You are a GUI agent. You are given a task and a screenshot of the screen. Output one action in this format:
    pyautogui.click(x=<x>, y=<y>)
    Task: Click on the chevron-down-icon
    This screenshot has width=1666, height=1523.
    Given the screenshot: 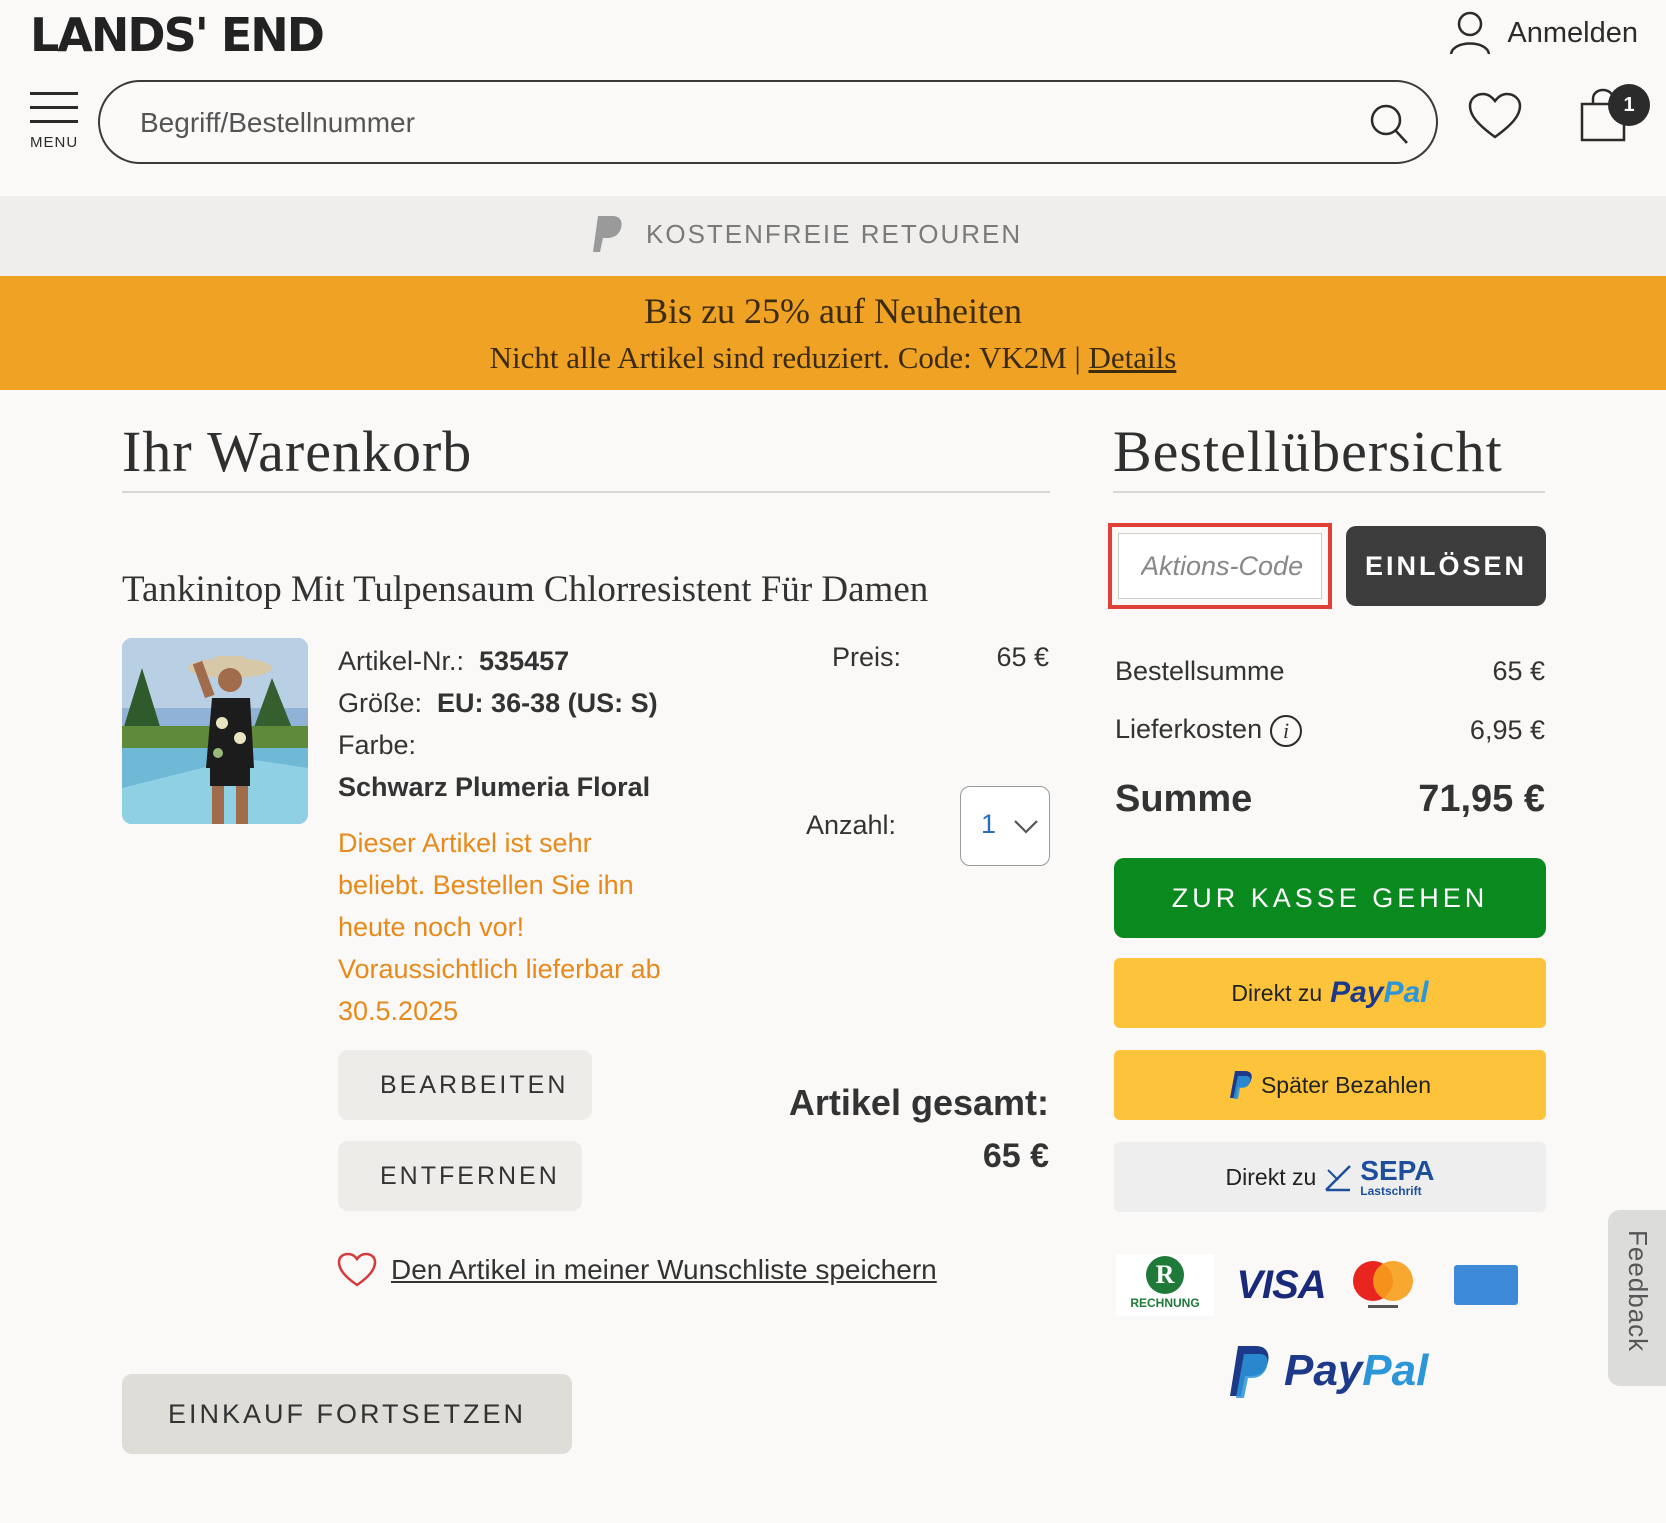 What is the action you would take?
    pyautogui.click(x=1026, y=827)
    